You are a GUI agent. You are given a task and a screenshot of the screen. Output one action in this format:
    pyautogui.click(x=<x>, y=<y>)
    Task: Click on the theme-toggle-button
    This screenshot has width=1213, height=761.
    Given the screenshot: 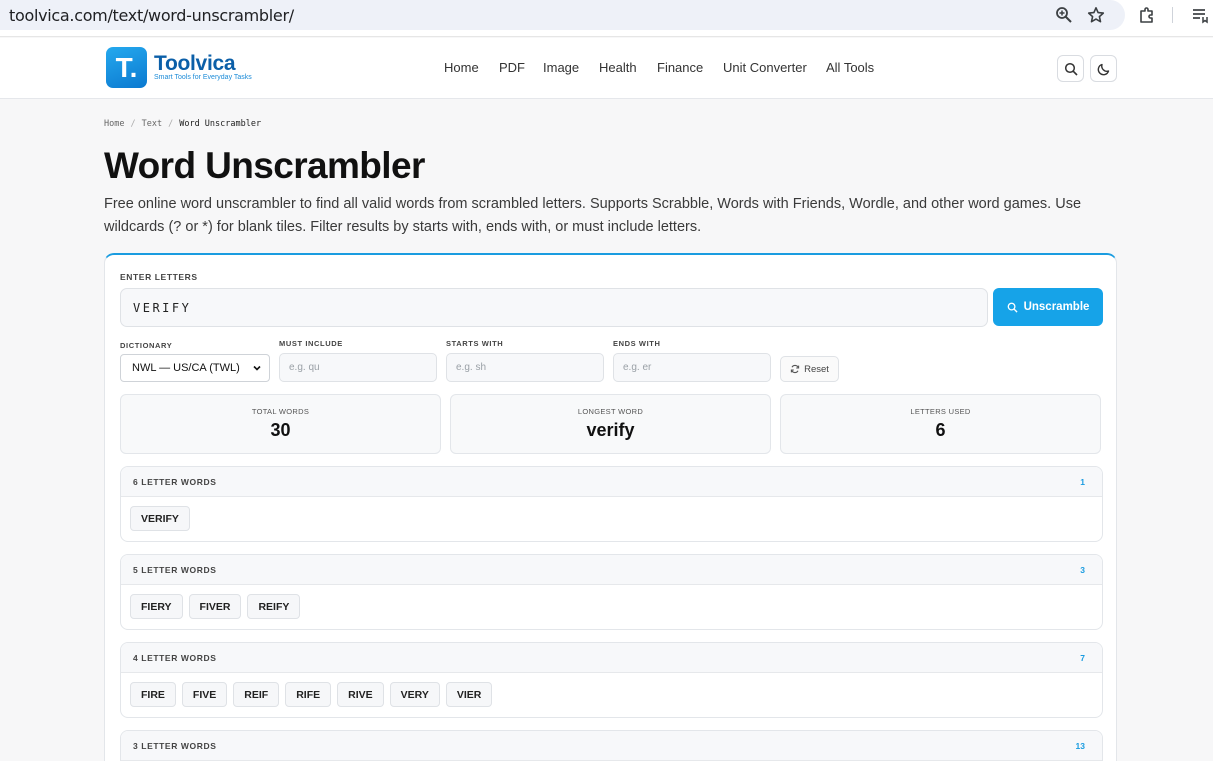 What is the action you would take?
    pyautogui.click(x=1103, y=68)
    